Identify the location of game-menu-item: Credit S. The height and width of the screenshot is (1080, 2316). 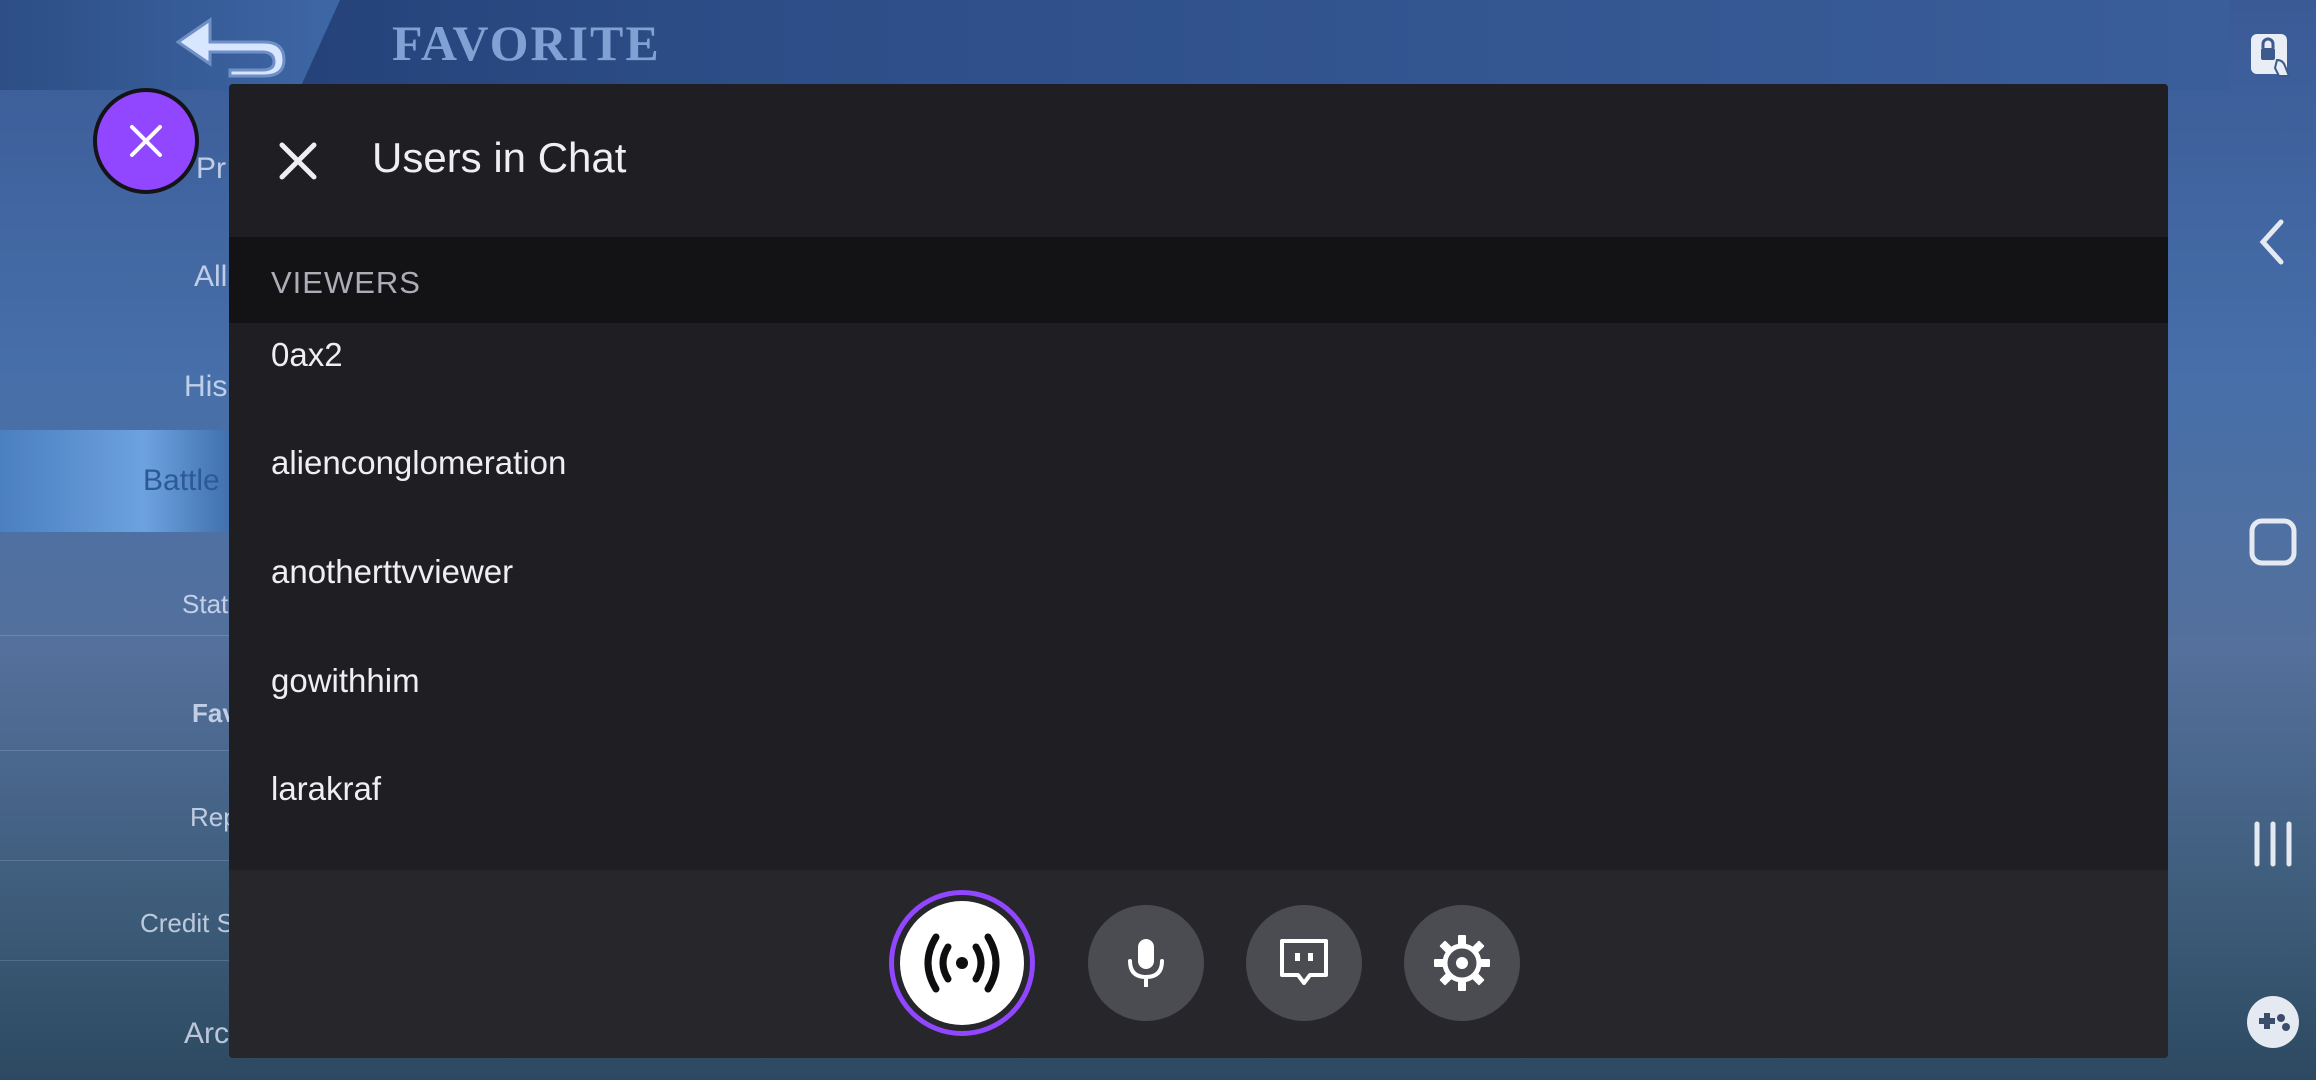
(120, 925).